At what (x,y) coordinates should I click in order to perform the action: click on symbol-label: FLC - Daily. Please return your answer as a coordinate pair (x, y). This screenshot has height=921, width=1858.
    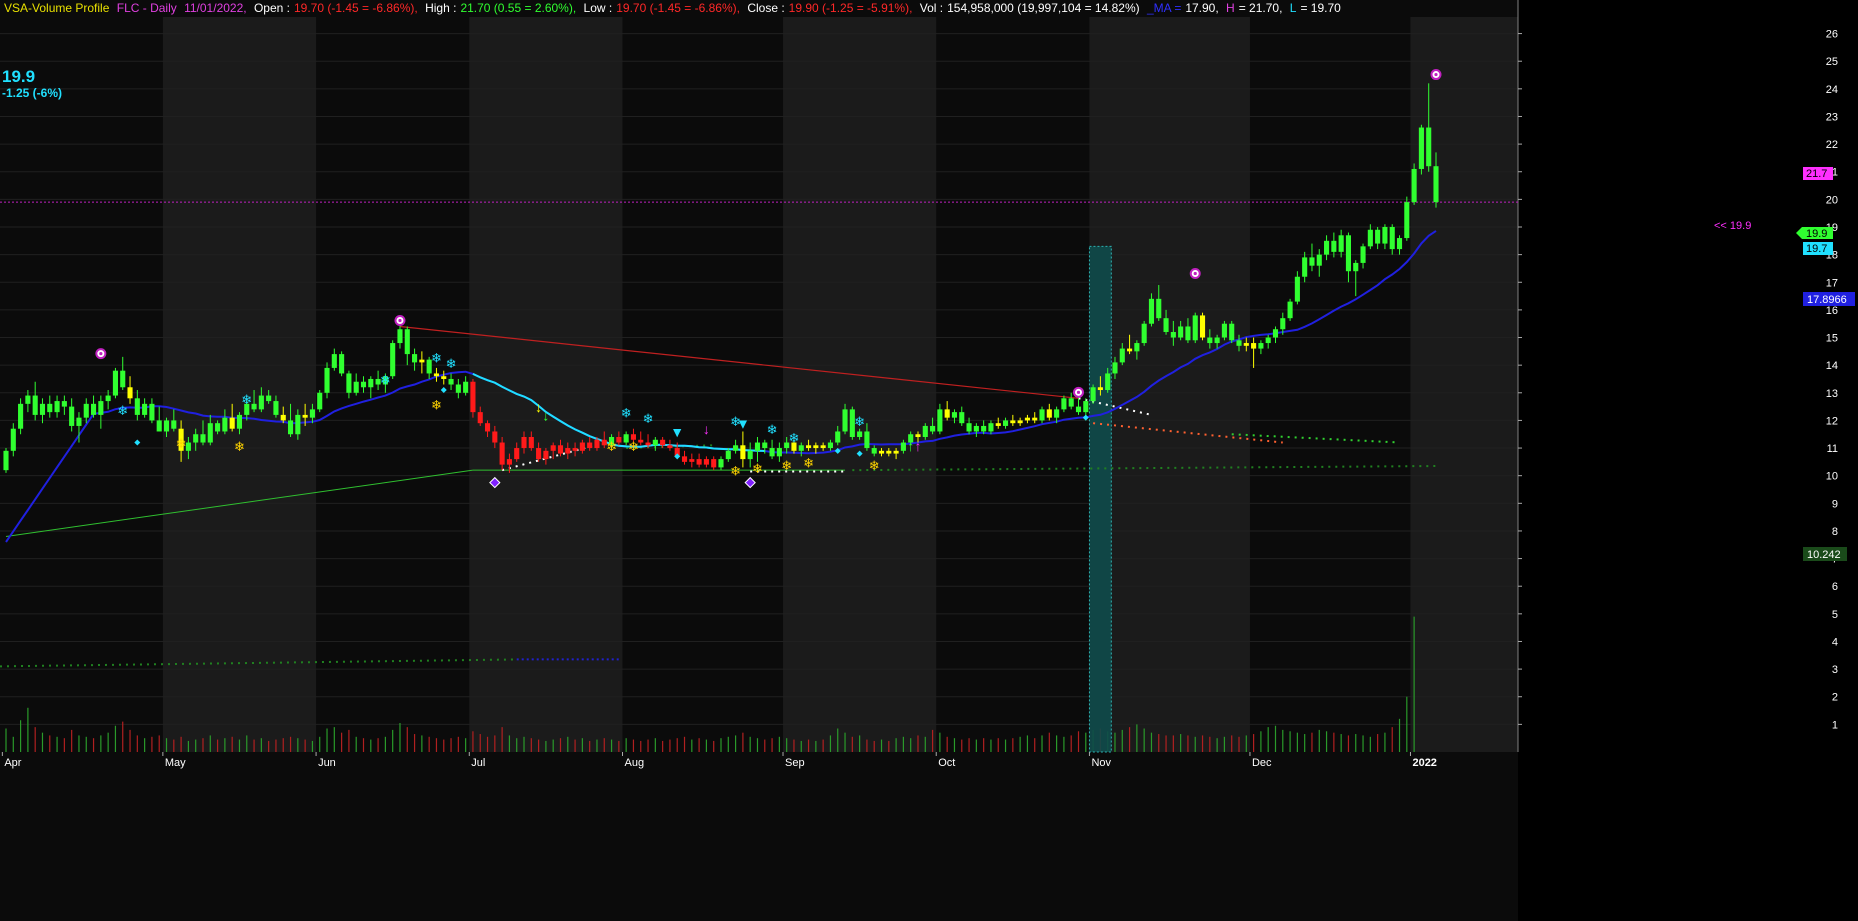
    Looking at the image, I should click on (146, 8).